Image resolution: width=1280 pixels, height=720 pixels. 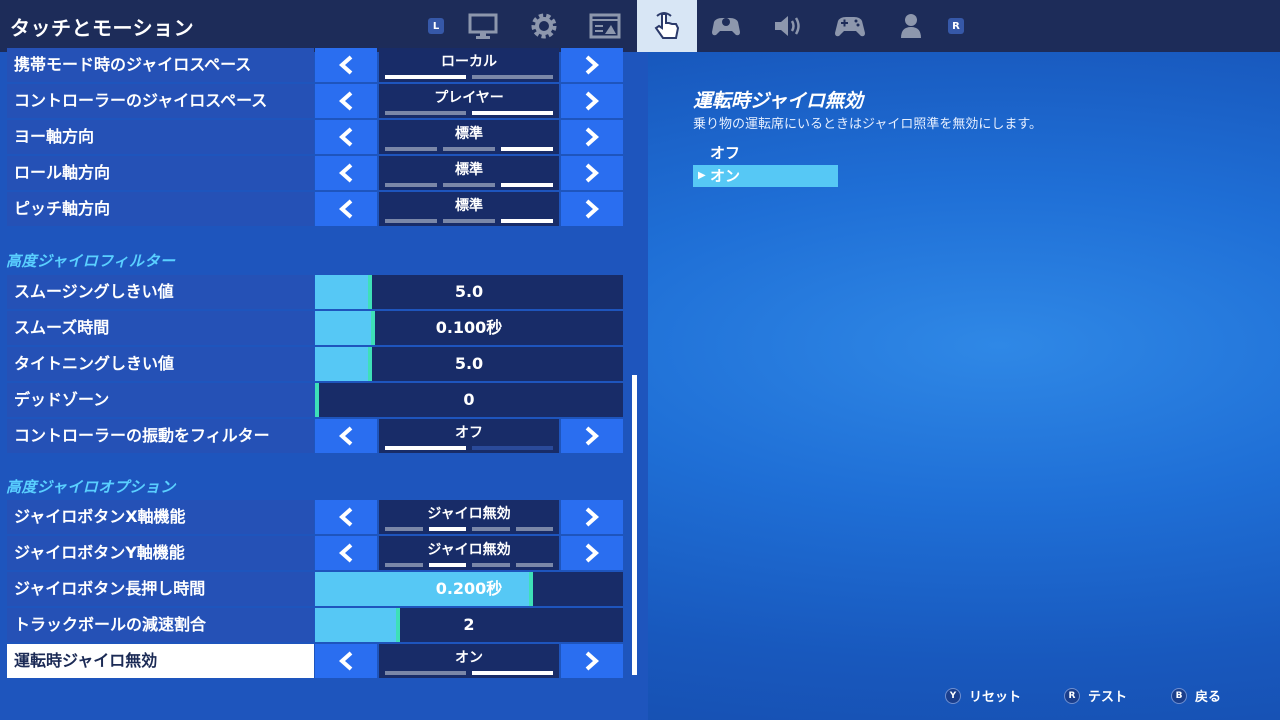 I want to click on display-settings-icon, so click(x=605, y=26).